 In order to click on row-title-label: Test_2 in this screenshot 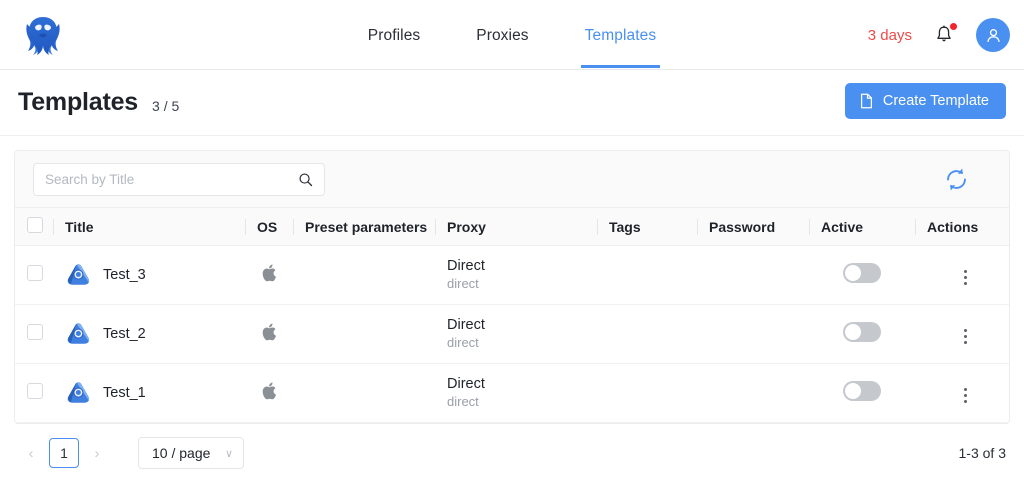, I will do `click(124, 334)`.